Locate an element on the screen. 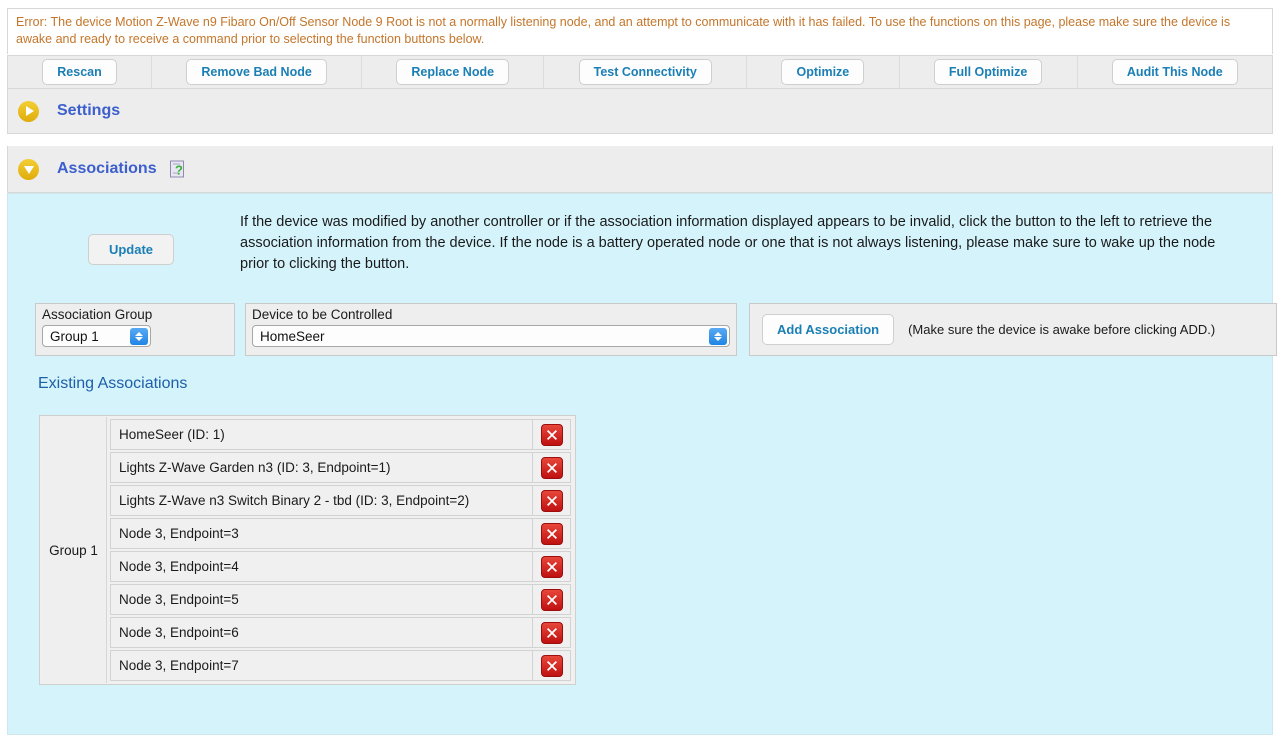 The height and width of the screenshot is (754, 1280). association-group-label: Association Group is located at coordinates (97, 314).